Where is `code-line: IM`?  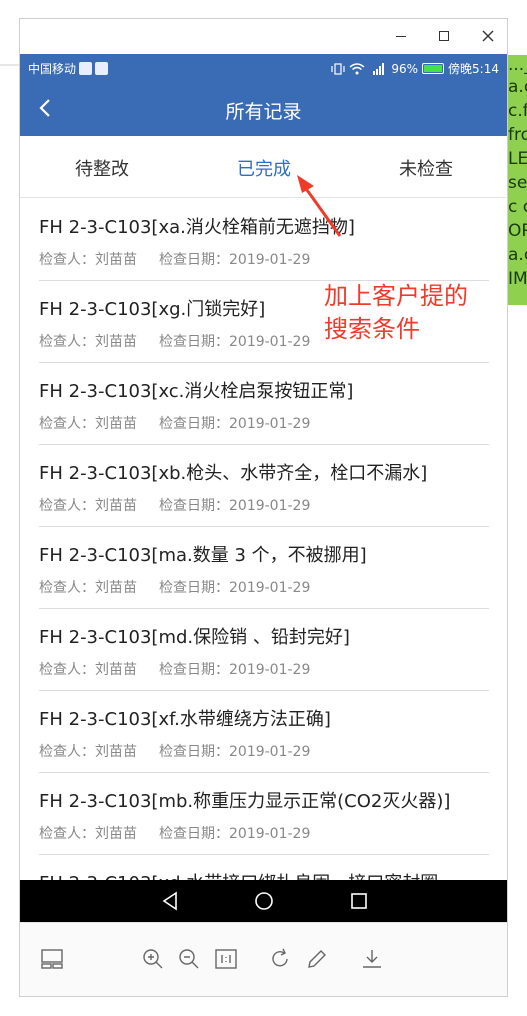 code-line: IM is located at coordinates (517, 279).